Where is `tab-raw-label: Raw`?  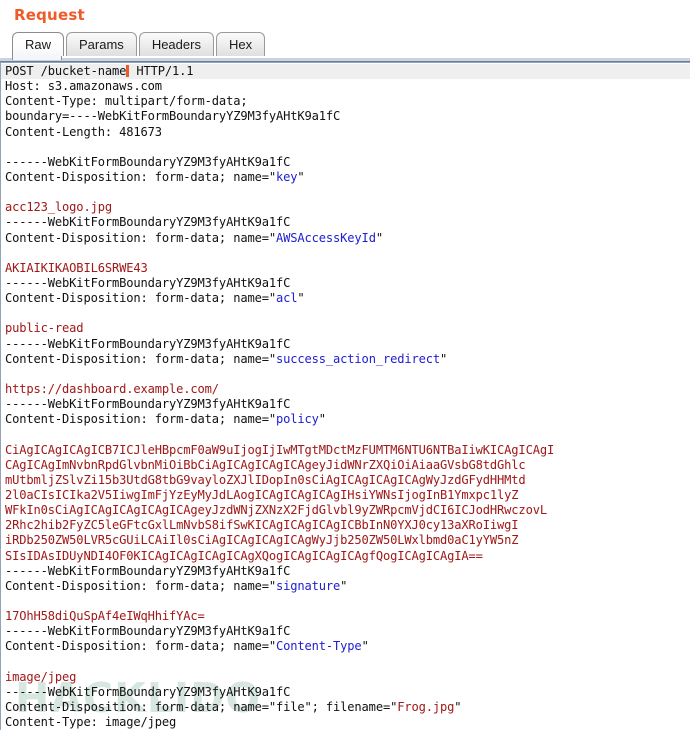
tab-raw-label: Raw is located at coordinates (38, 44).